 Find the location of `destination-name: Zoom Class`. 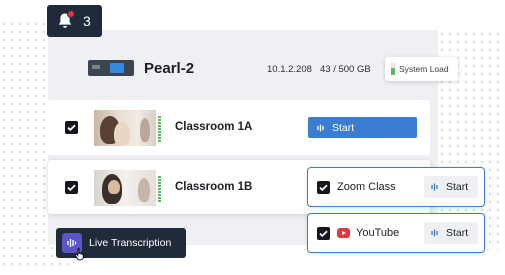

destination-name: Zoom Class is located at coordinates (366, 187).